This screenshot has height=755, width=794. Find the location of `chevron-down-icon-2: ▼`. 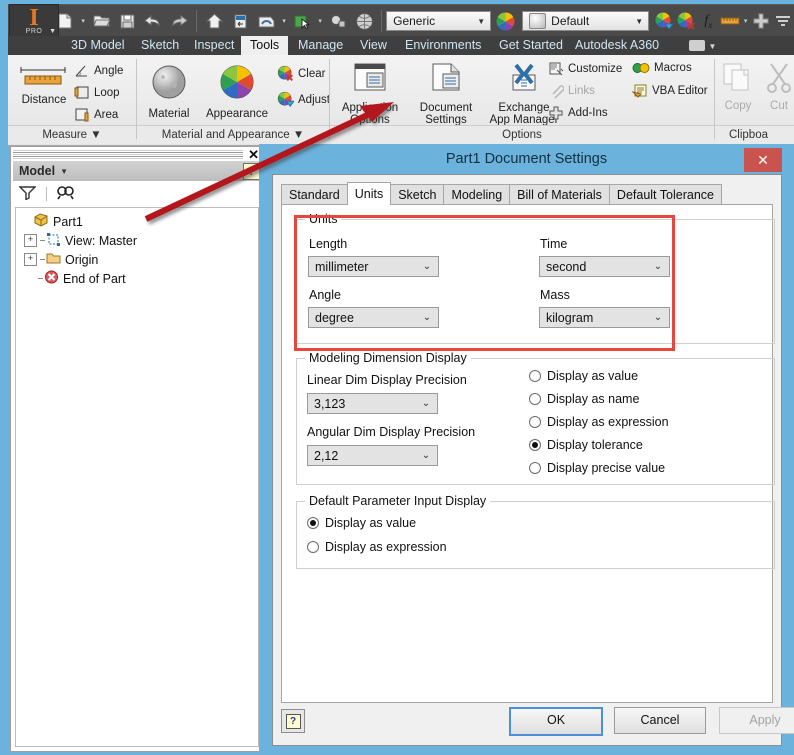

chevron-down-icon-2: ▼ is located at coordinates (639, 21).